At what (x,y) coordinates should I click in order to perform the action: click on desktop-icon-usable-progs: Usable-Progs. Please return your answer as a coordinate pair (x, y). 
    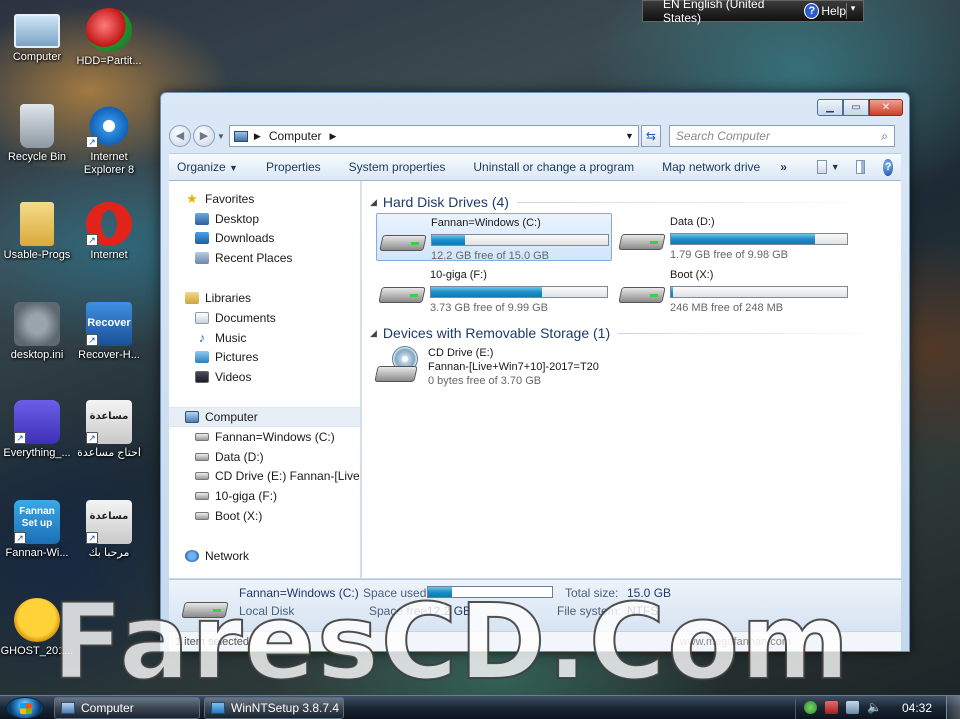
    Looking at the image, I should click on (37, 232).